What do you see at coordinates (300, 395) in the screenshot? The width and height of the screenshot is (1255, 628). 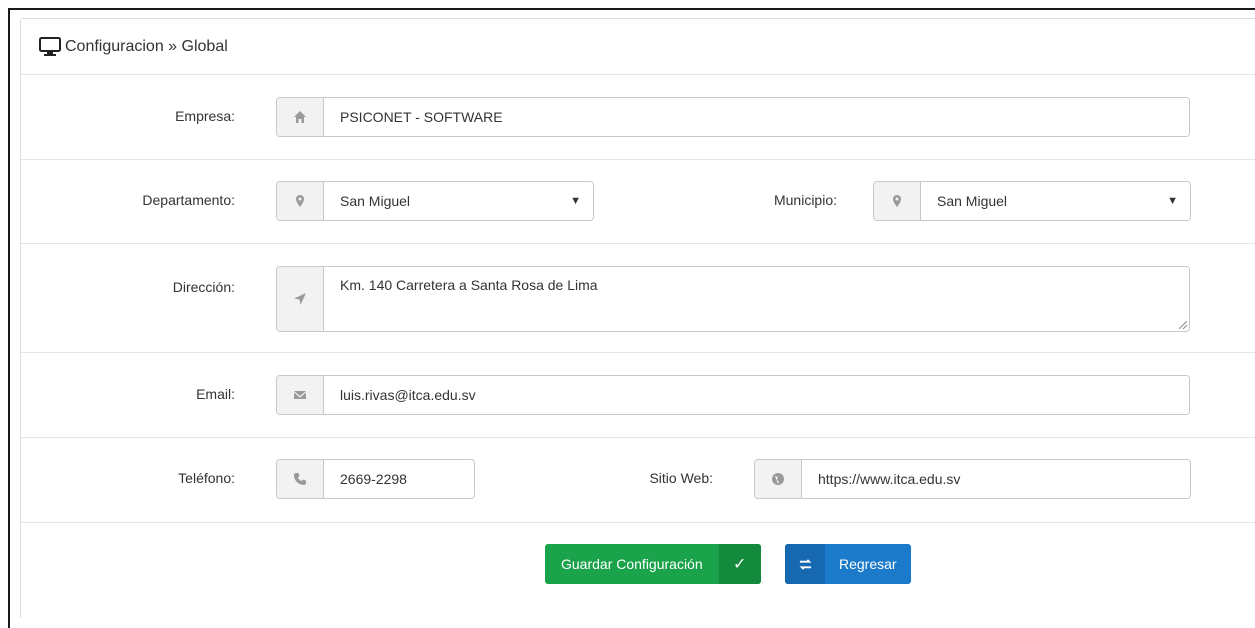 I see `envelope-icon` at bounding box center [300, 395].